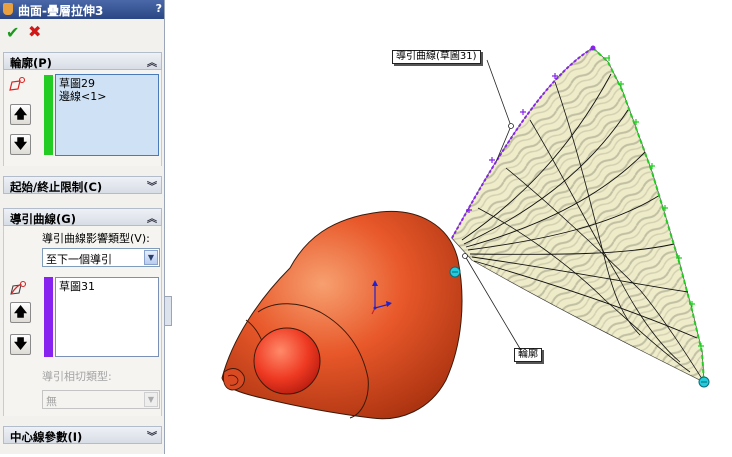 This screenshot has height=457, width=732. I want to click on cancel-button: ✖, so click(34, 31).